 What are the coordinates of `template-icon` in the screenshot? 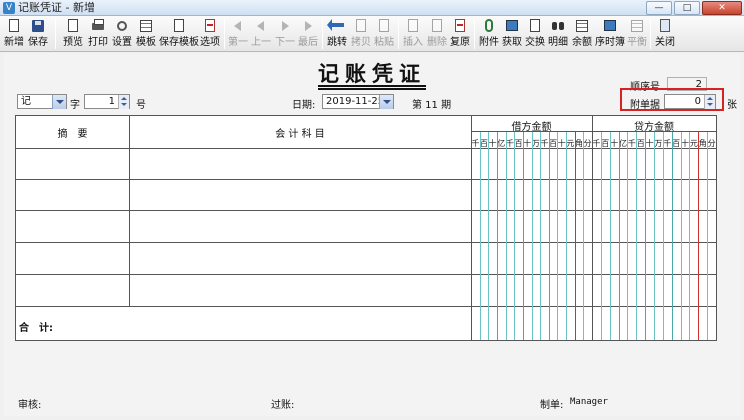 It's located at (146, 26).